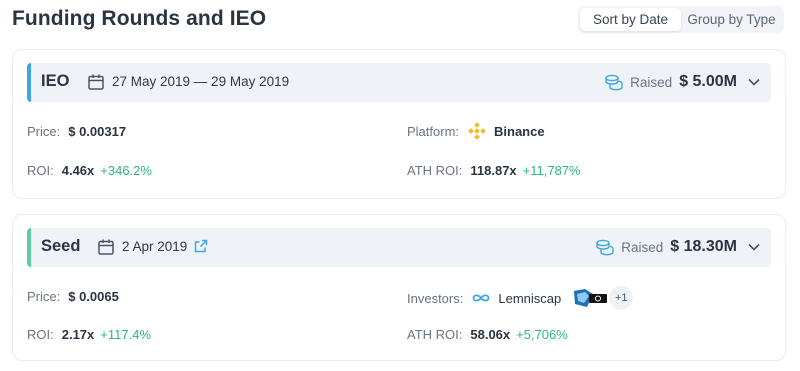  I want to click on ath-roi-row: ATH ROI: 58.06x +5,706%, so click(487, 334).